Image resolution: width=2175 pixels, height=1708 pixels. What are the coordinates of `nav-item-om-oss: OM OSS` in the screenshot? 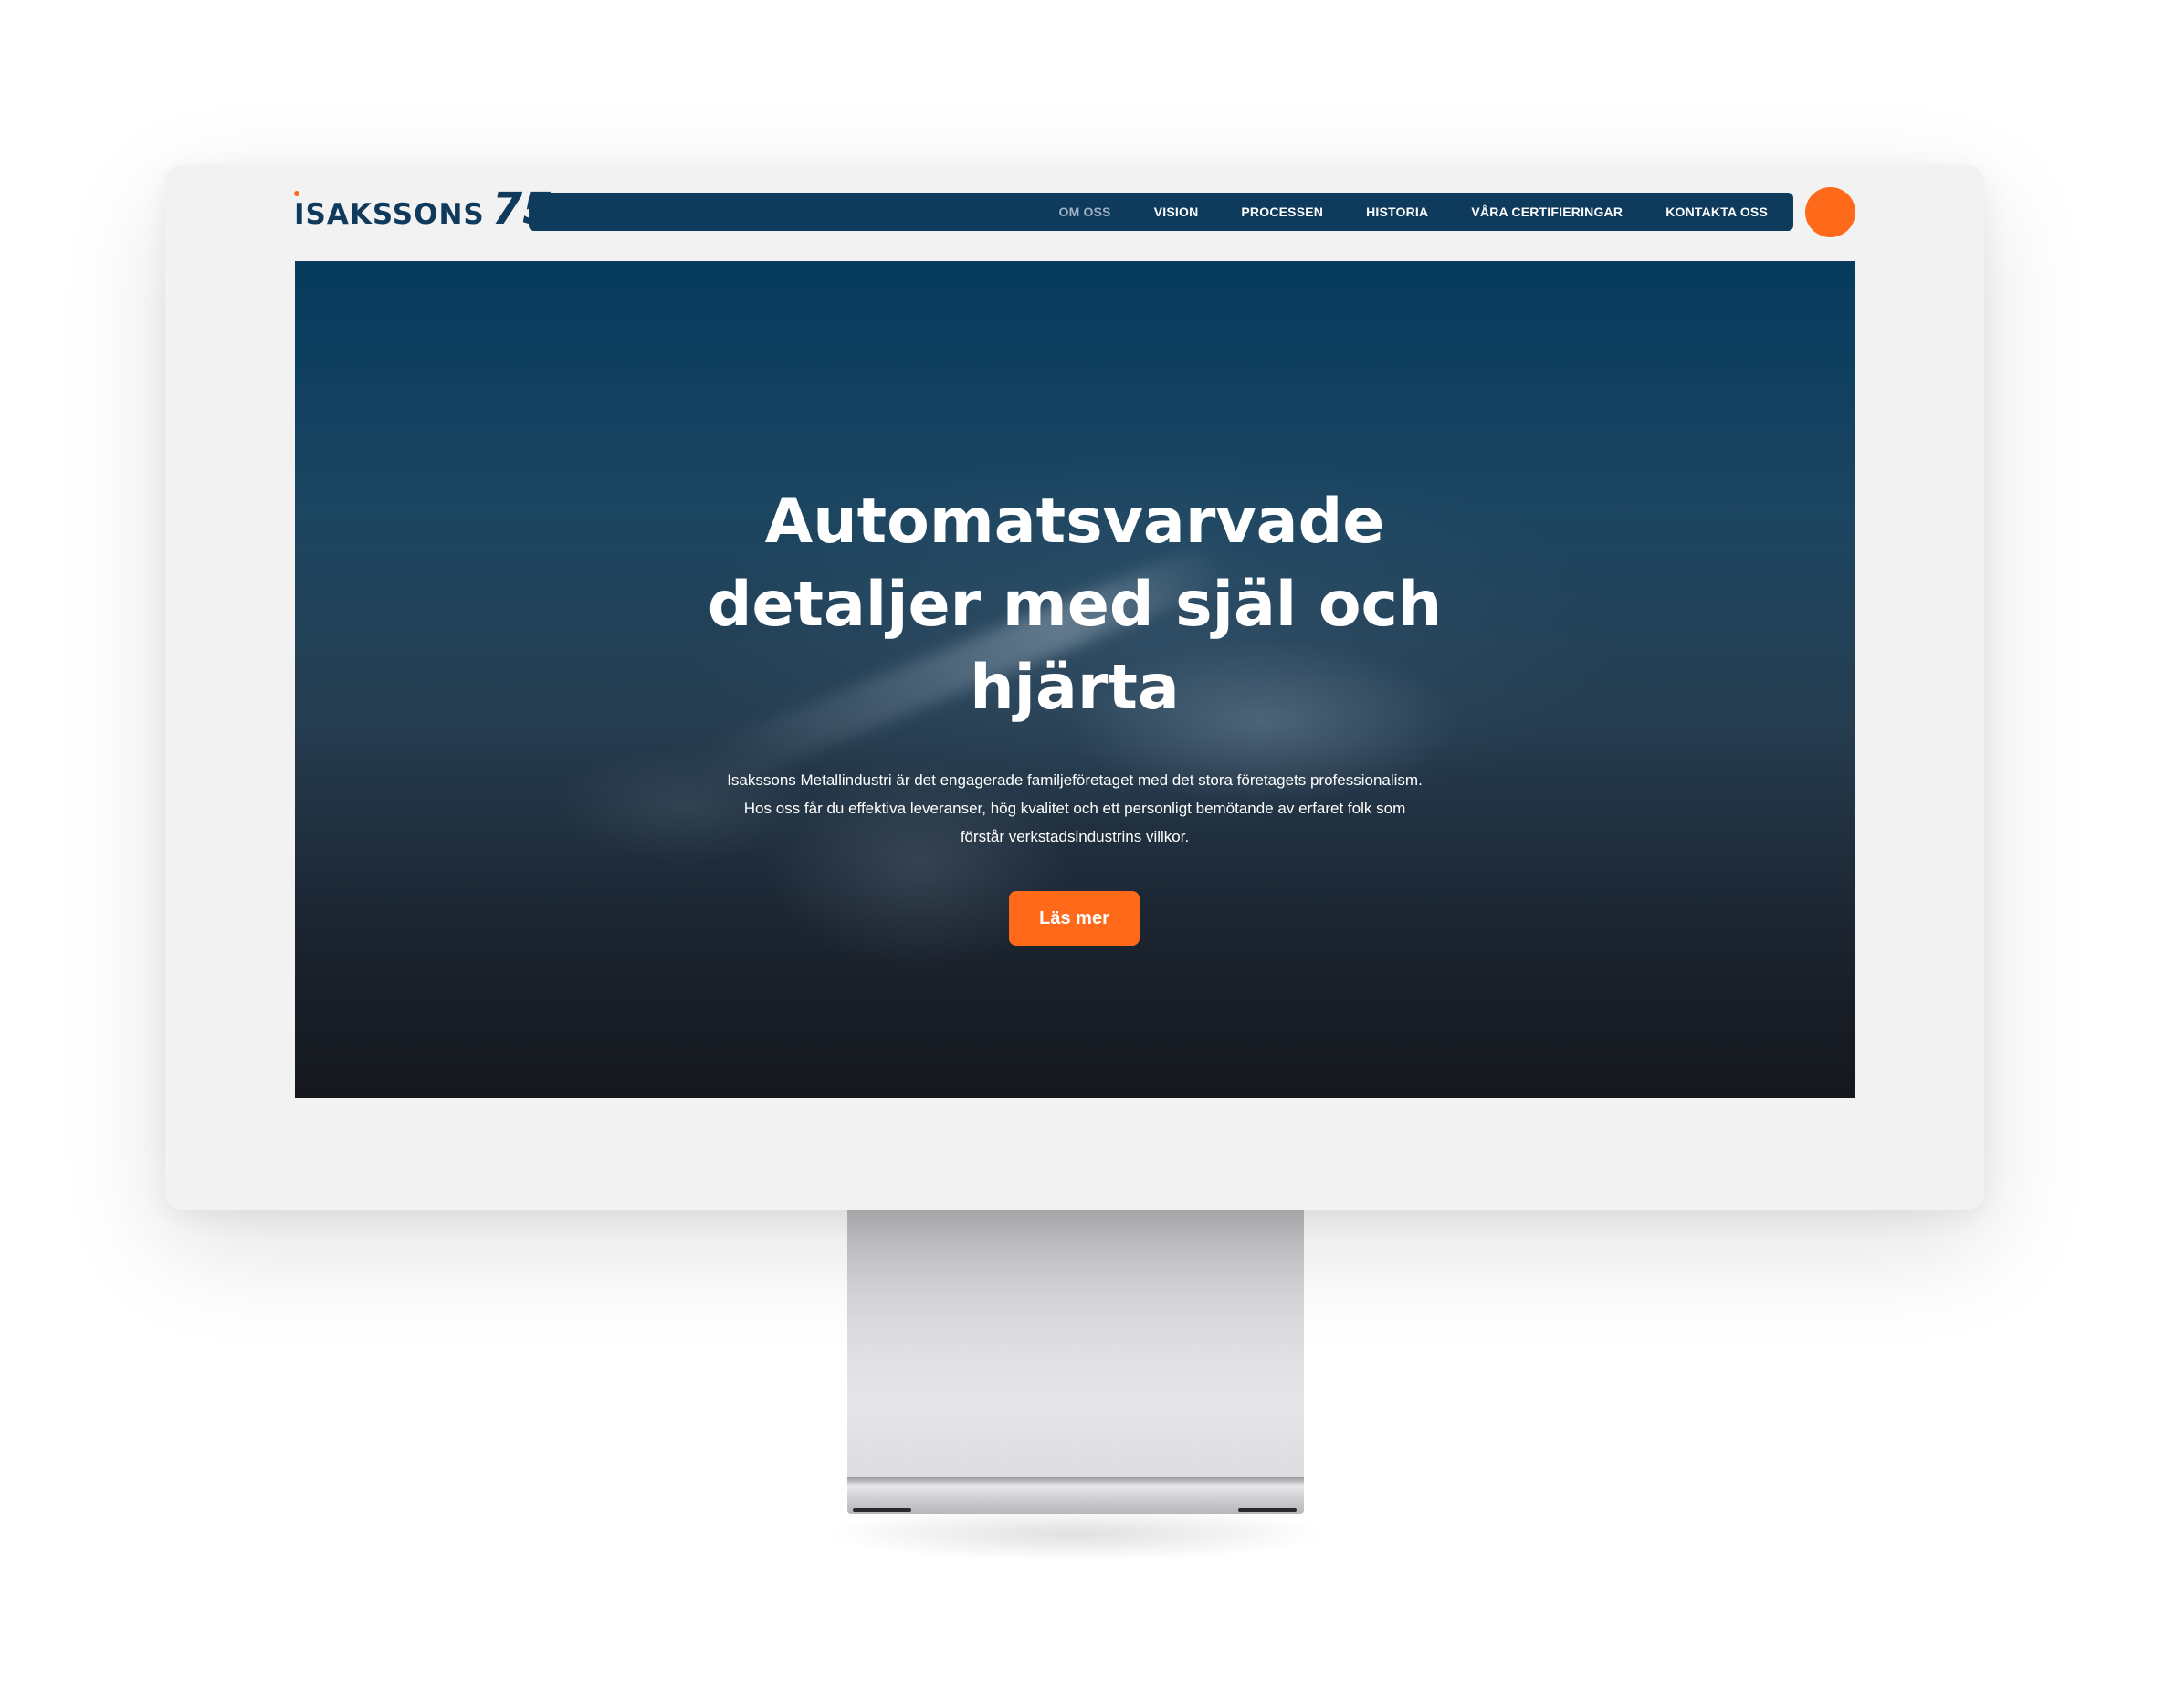 It's located at (1085, 212).